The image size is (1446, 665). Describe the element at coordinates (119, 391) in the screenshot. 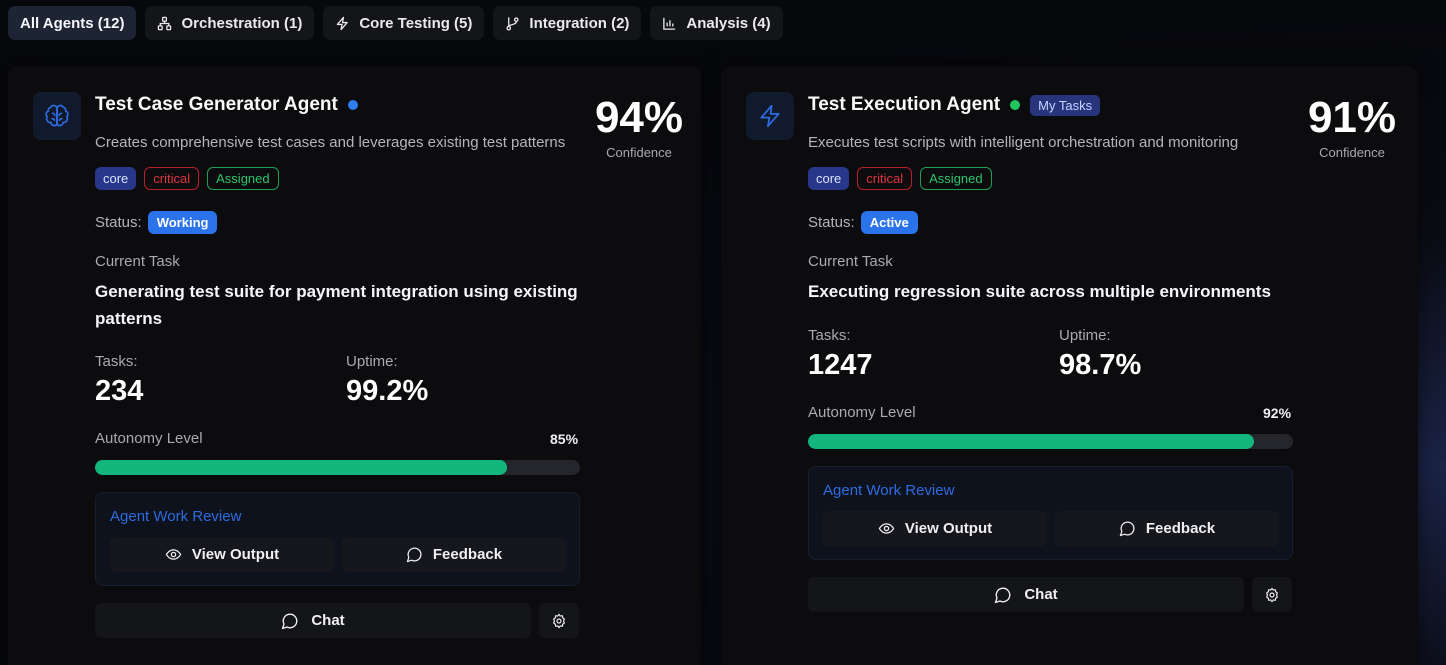

I see `tasks-value: 234` at that location.